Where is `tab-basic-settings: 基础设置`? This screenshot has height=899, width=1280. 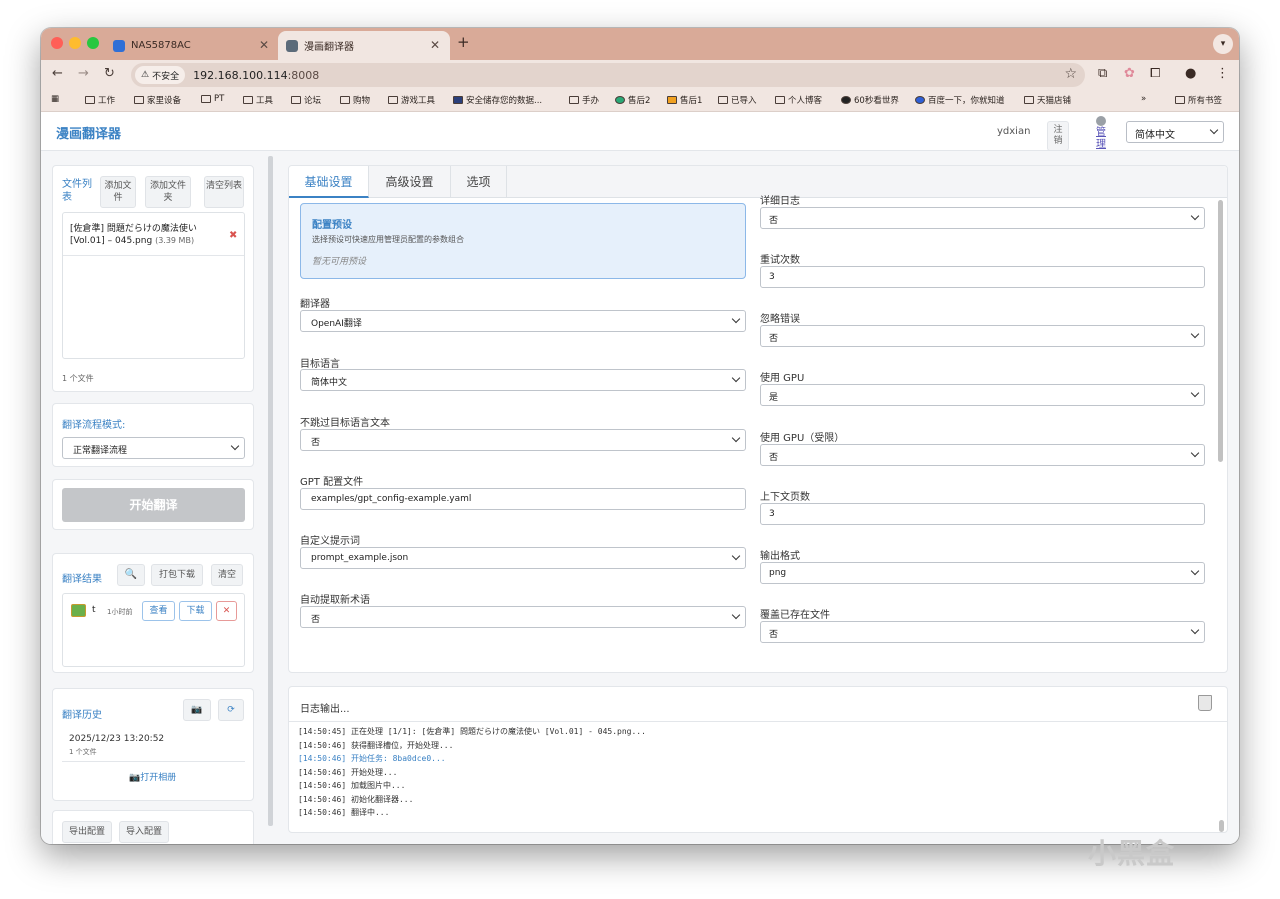 tab-basic-settings: 基础设置 is located at coordinates (329, 182).